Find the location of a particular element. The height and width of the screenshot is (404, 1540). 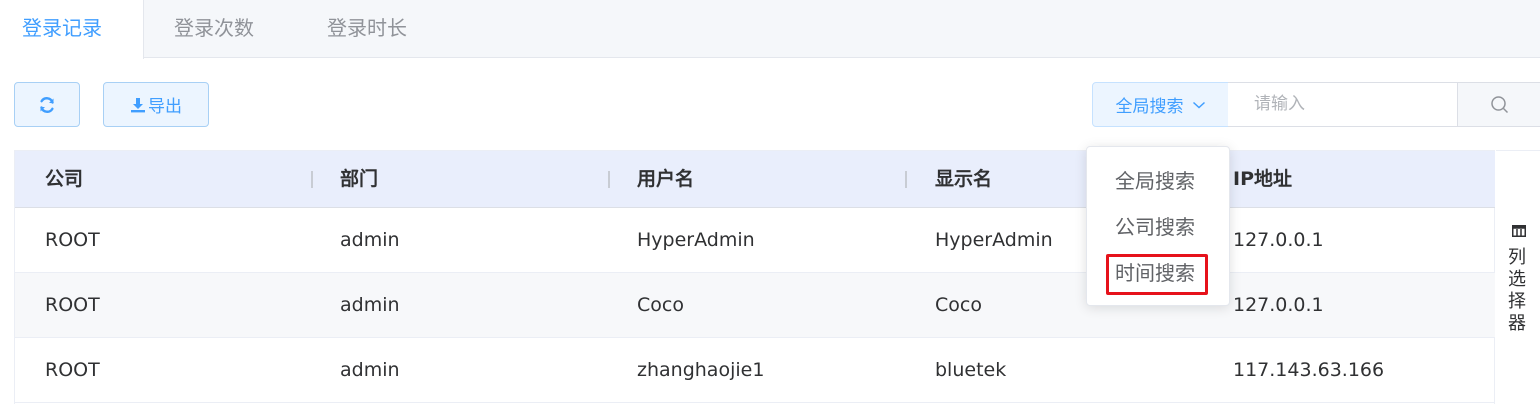

cell-display-name: bluetek is located at coordinates (971, 370).